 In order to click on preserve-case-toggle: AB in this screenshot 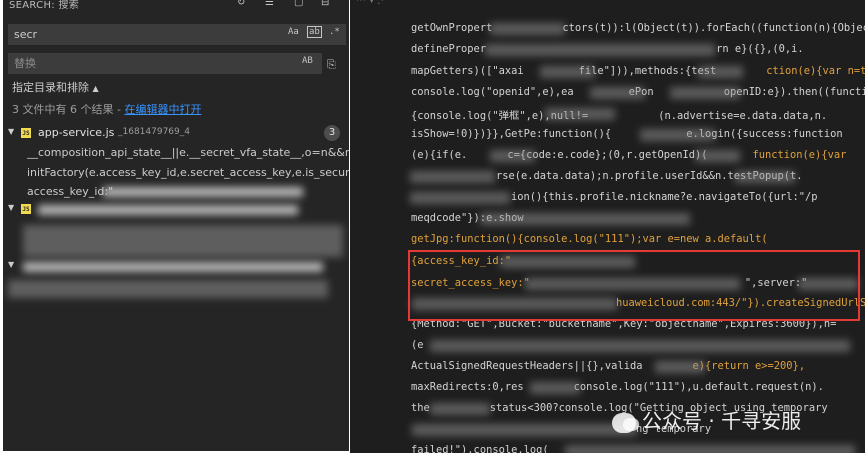, I will do `click(307, 61)`.